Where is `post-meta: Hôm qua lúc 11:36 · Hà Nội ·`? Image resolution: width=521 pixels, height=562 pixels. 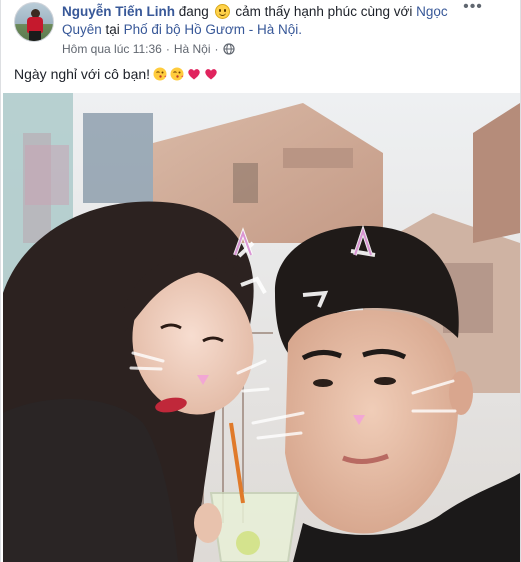
post-meta: Hôm qua lúc 11:36 · Hà Nội · is located at coordinates (272, 49).